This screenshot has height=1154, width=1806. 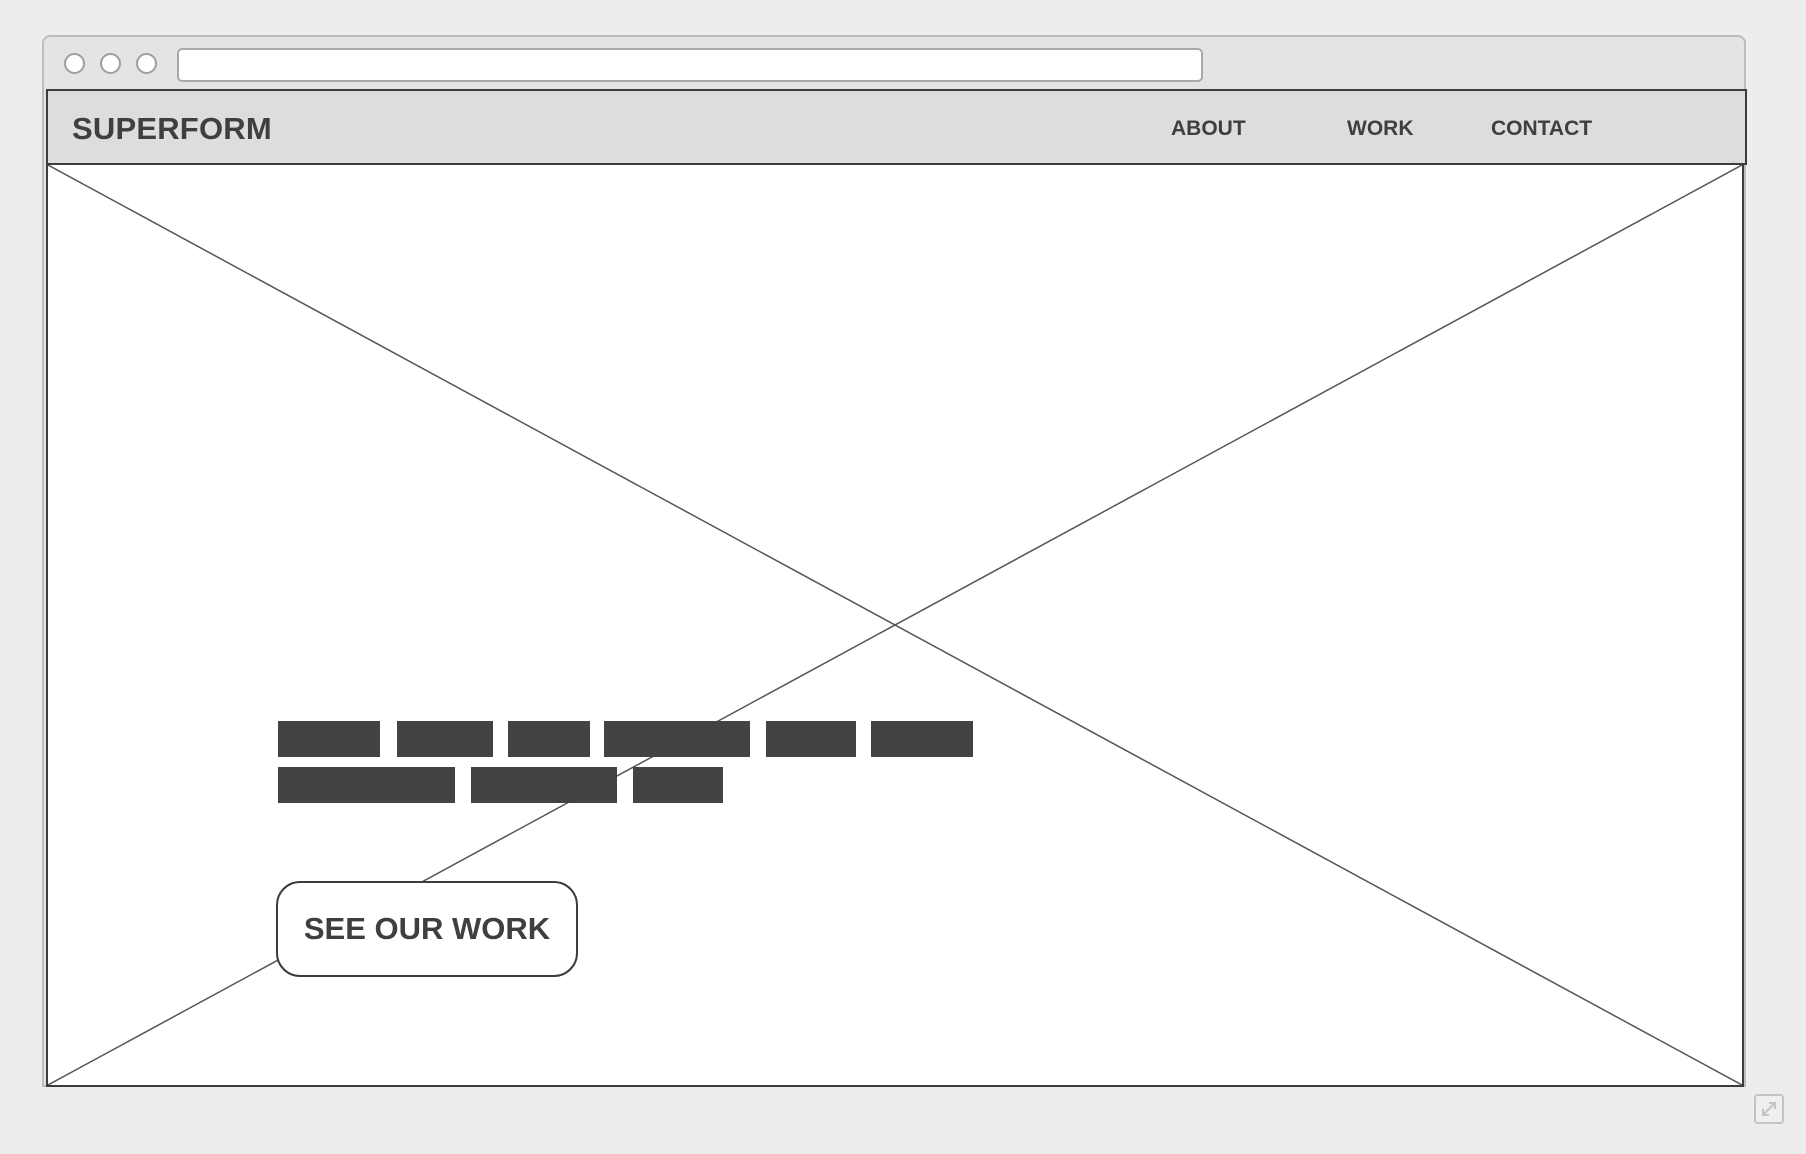 I want to click on see-our-work-button: SEE OUR WORK, so click(x=427, y=929).